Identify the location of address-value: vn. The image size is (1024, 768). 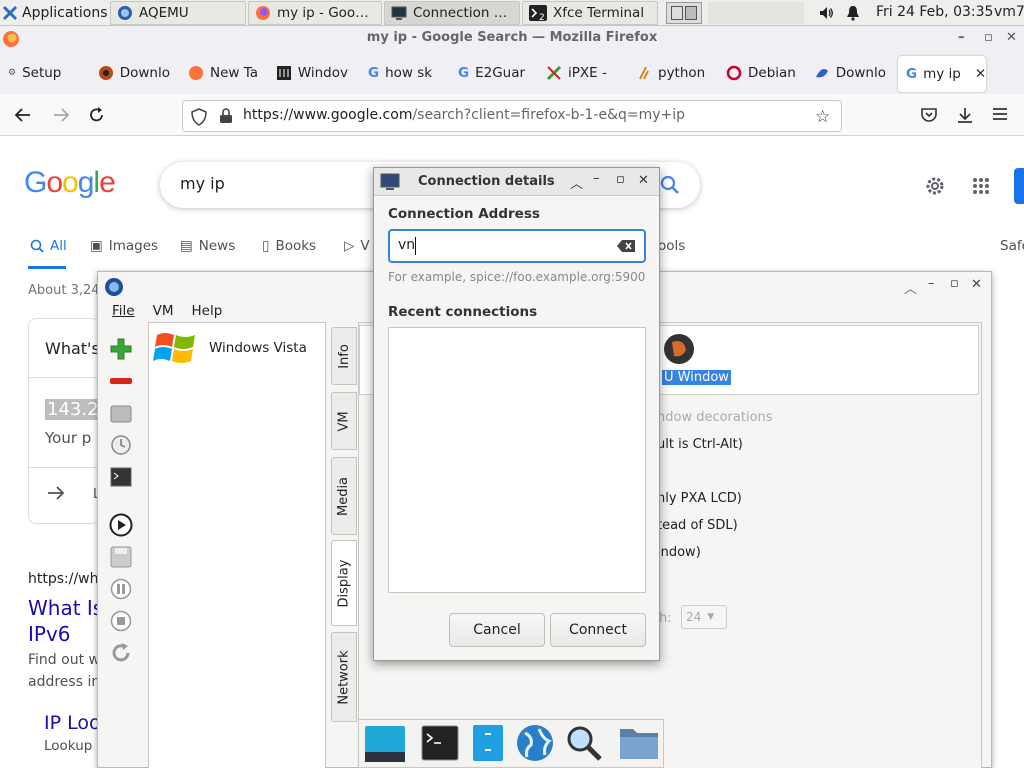
(406, 245).